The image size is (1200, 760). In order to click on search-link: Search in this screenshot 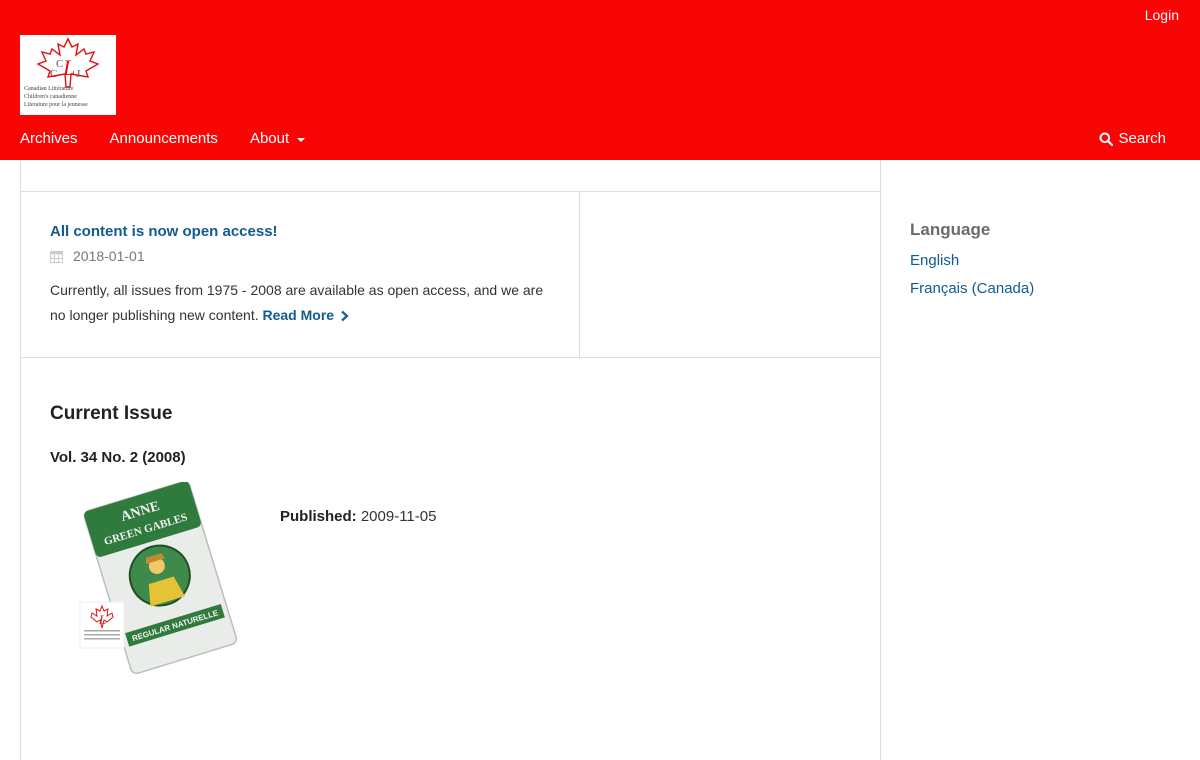, I will do `click(1132, 138)`.